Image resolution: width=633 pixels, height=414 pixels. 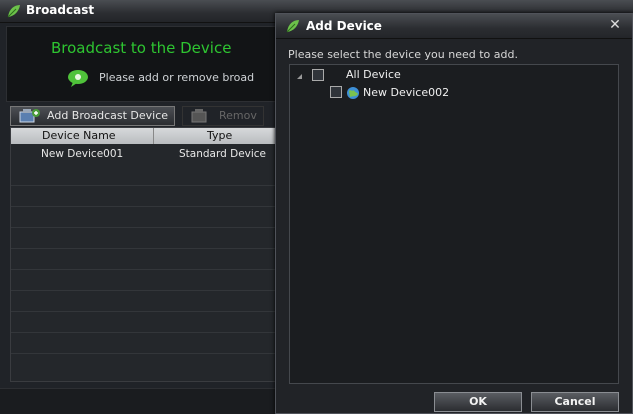 What do you see at coordinates (478, 402) in the screenshot?
I see `ok-button: OK` at bounding box center [478, 402].